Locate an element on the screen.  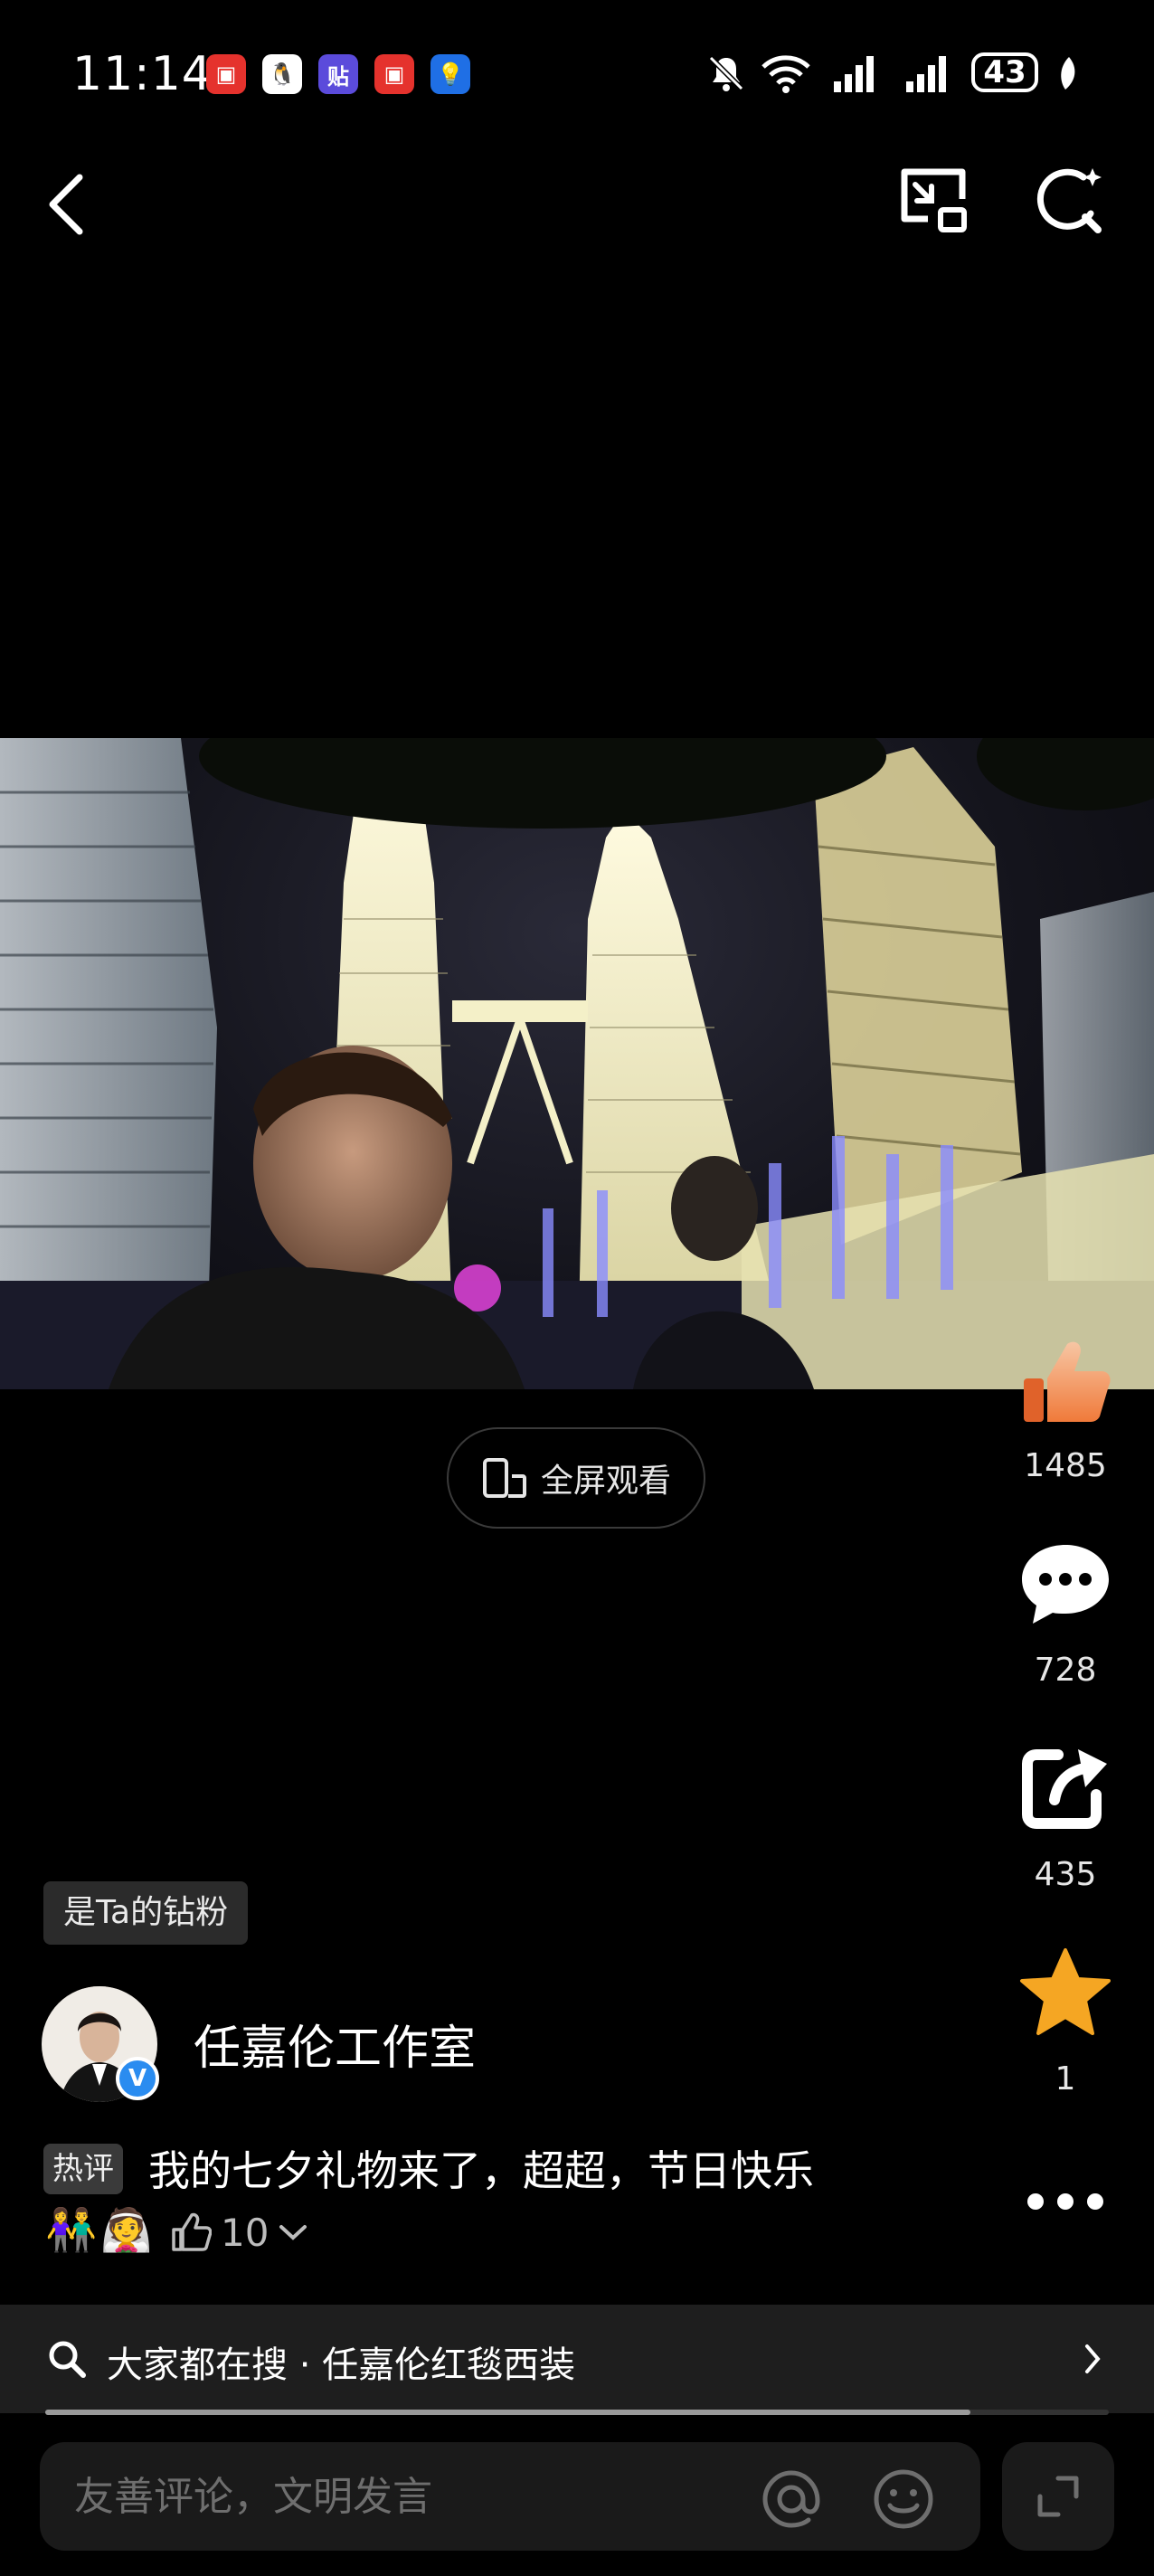
comment-button is located at coordinates (1065, 1585).